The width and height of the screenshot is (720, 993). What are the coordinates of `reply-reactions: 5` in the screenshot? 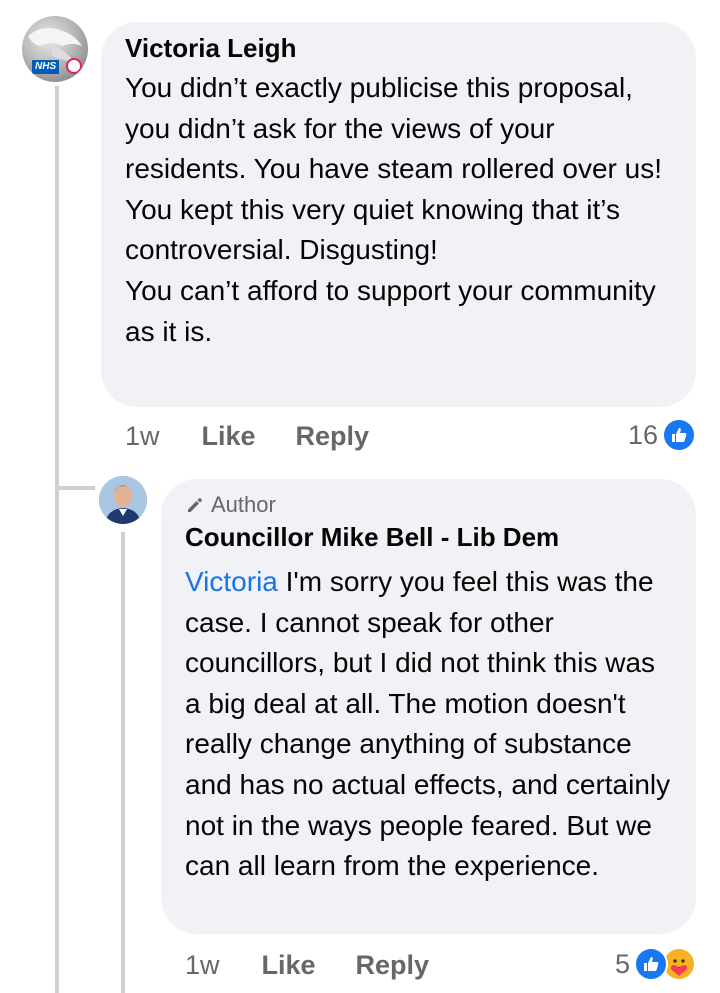 It's located at (655, 964).